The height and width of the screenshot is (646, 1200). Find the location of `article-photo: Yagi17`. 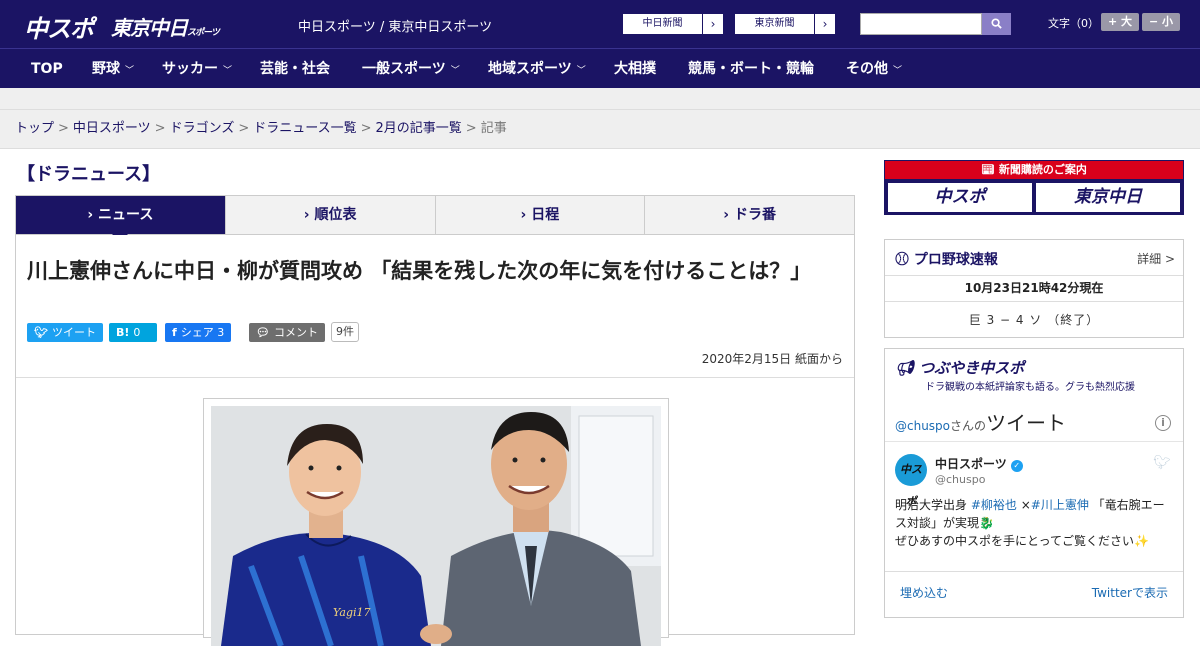

article-photo: Yagi17 is located at coordinates (436, 526).